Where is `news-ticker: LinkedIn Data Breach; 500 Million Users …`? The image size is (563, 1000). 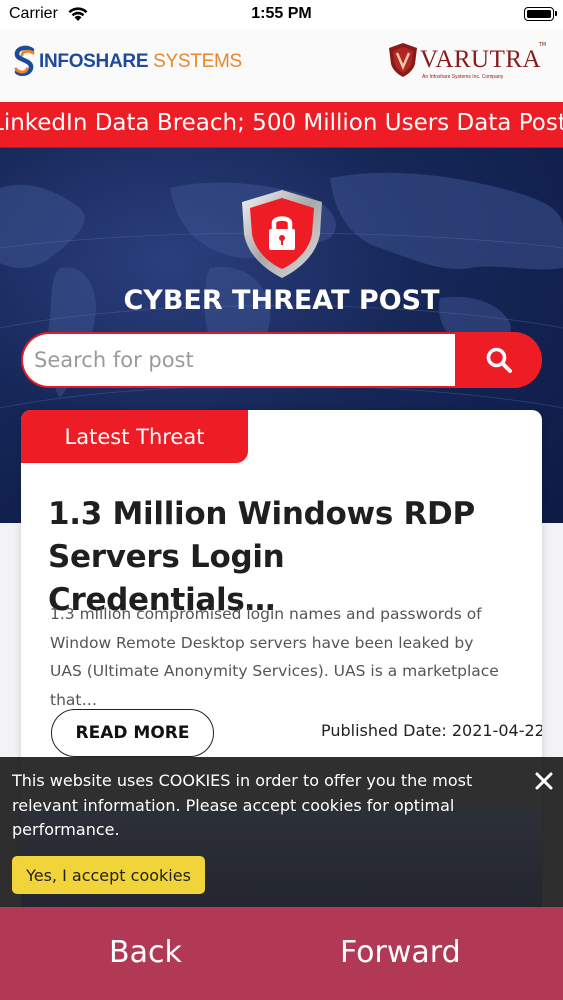
news-ticker: LinkedIn Data Breach; 500 Million Users … is located at coordinates (281, 125).